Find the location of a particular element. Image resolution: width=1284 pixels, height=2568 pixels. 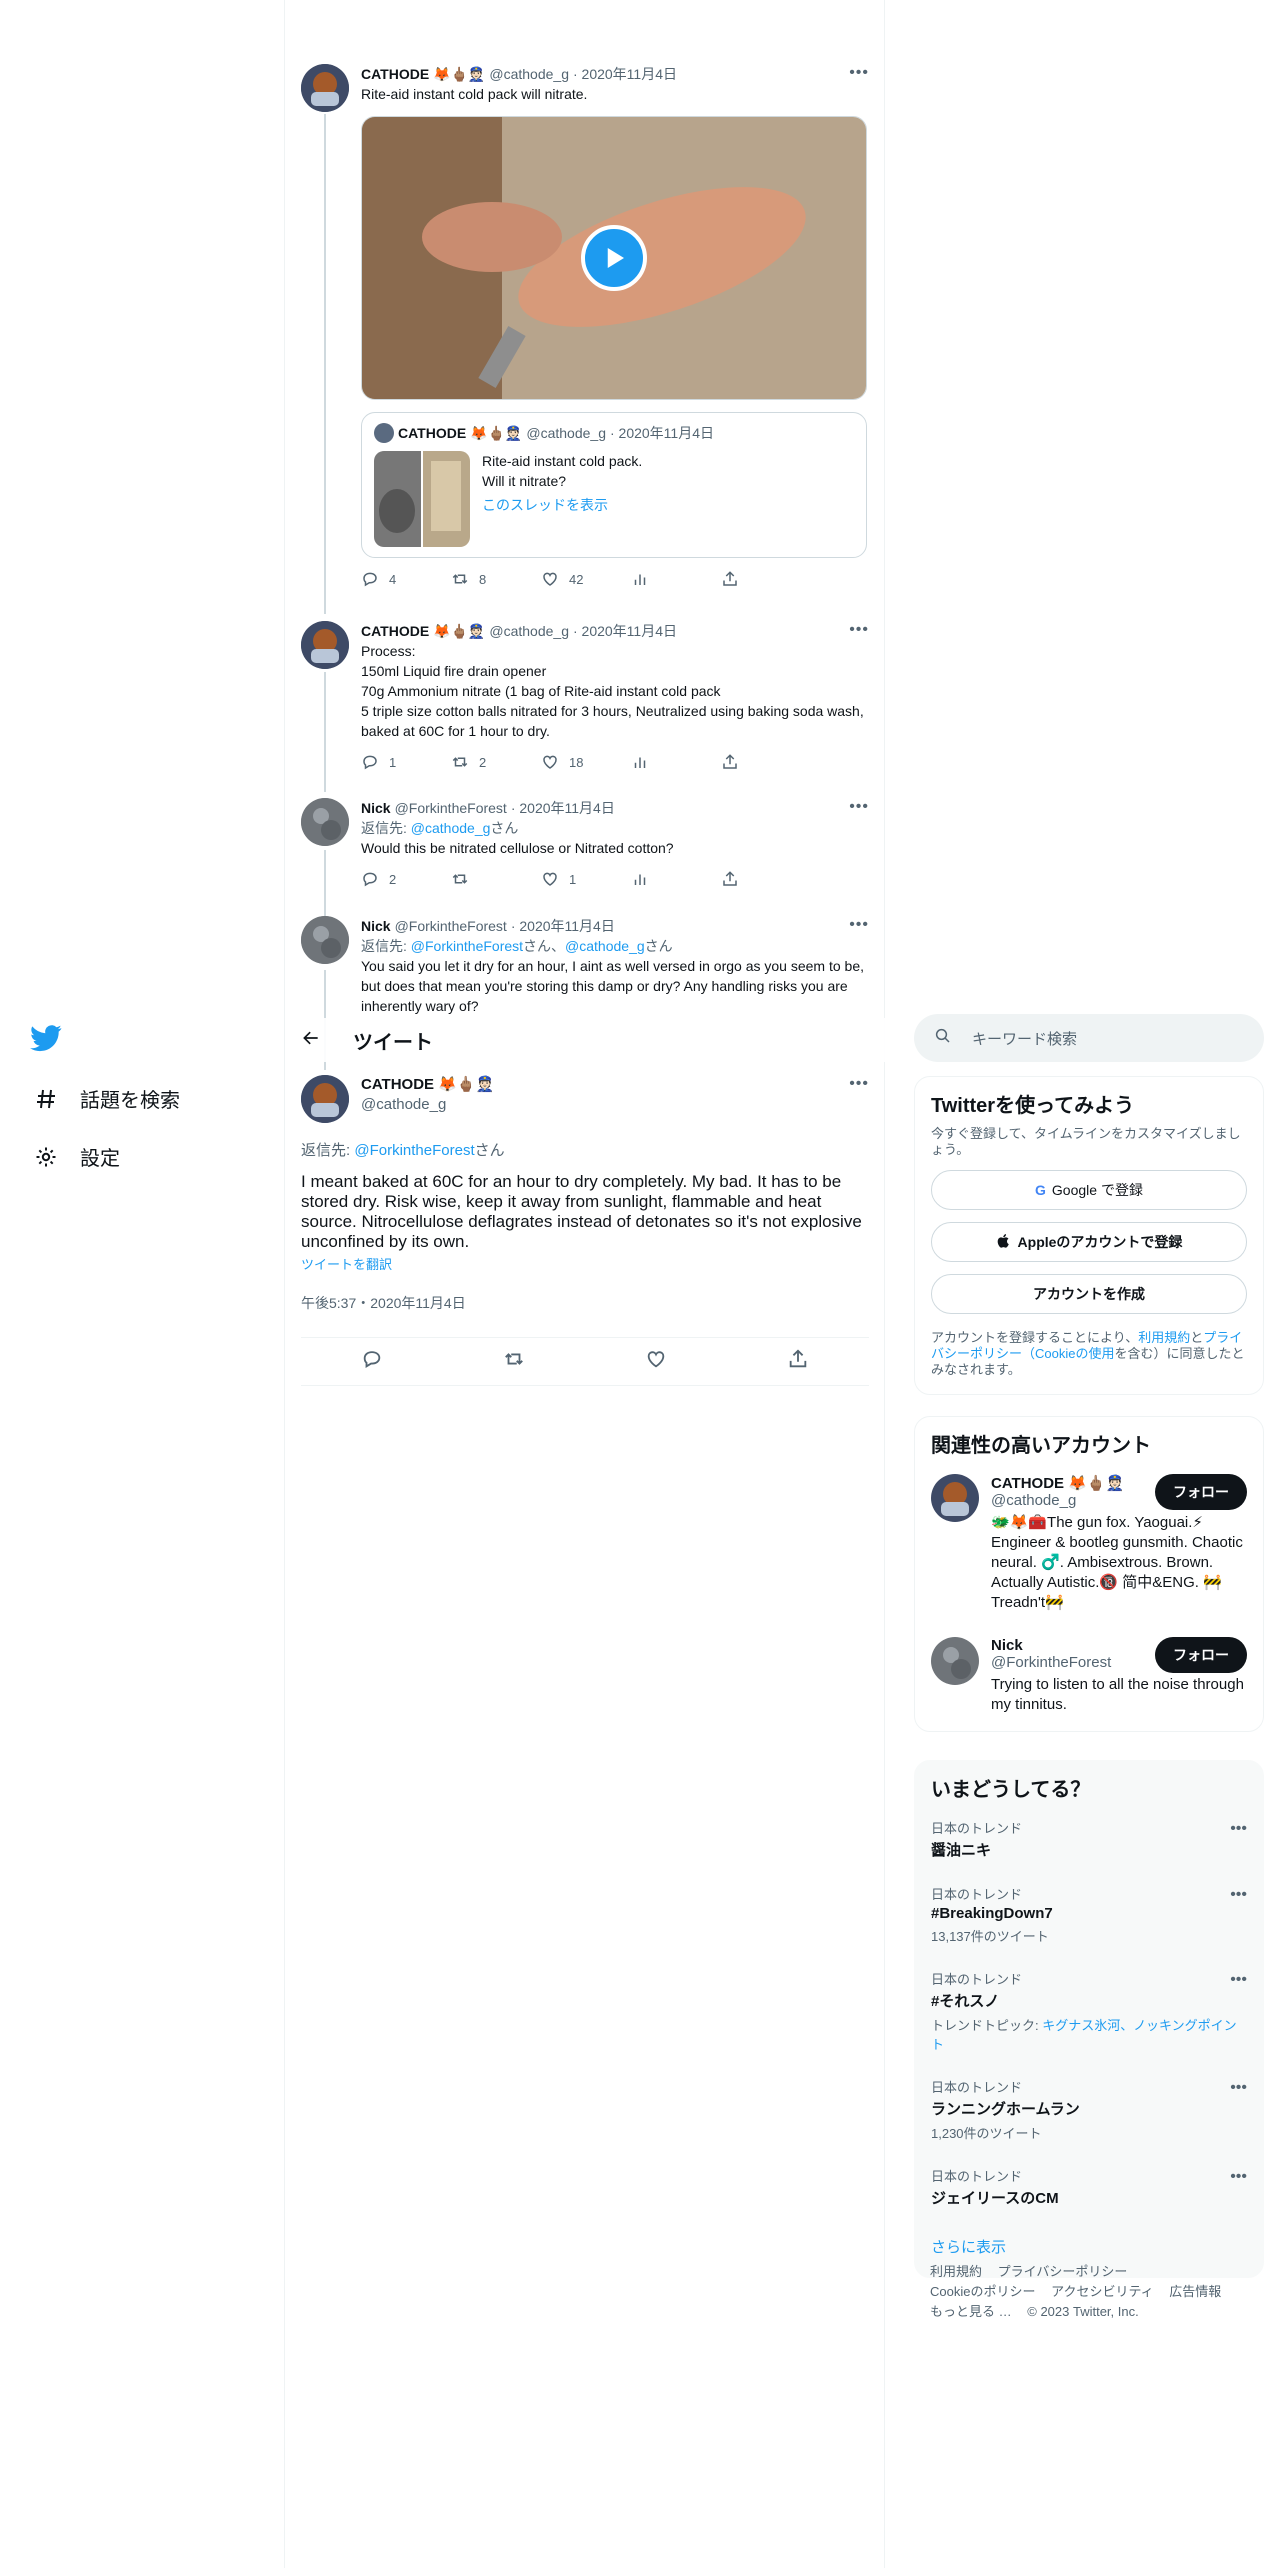

like-button is located at coordinates (656, 1361).